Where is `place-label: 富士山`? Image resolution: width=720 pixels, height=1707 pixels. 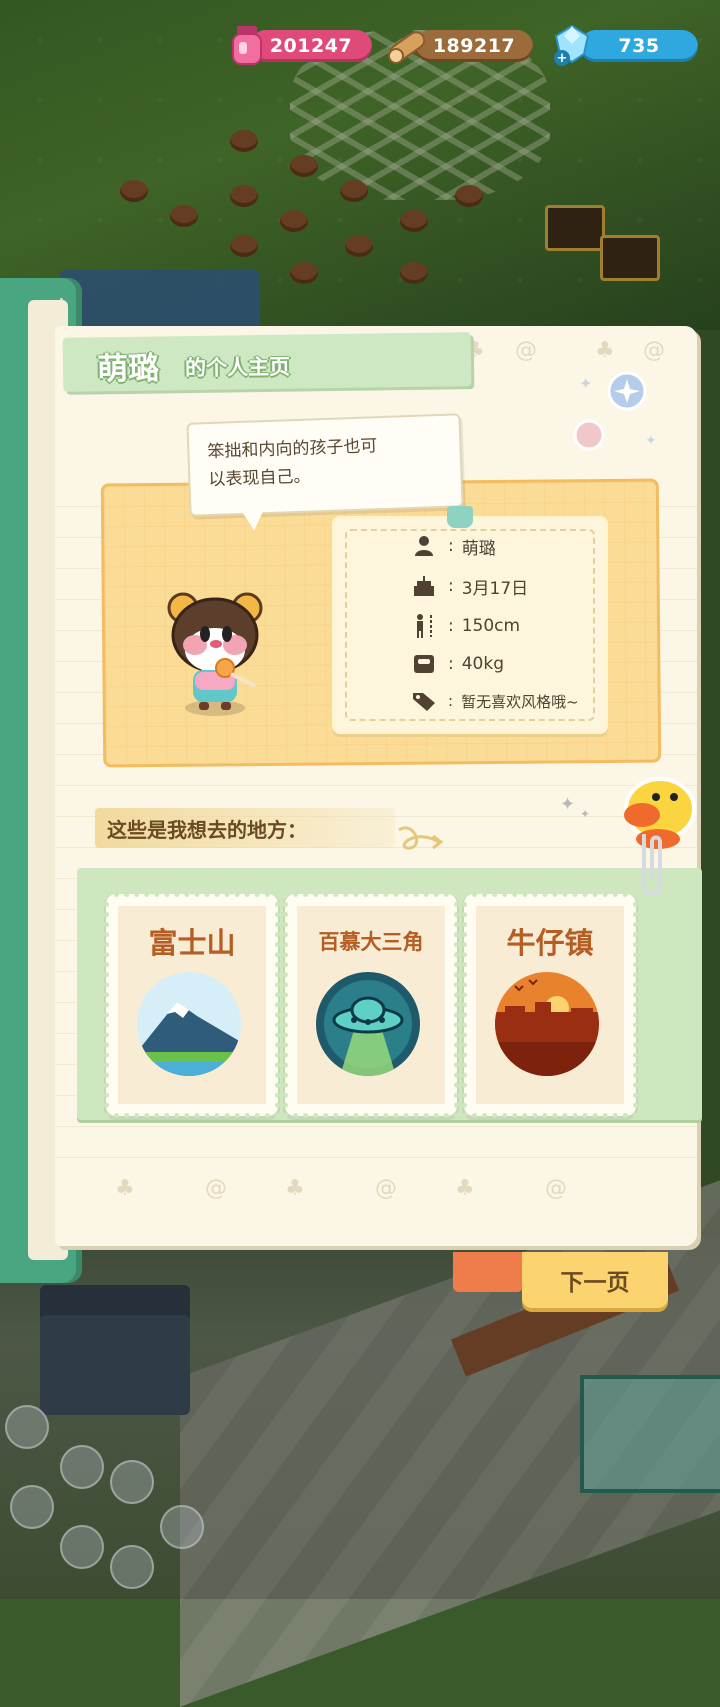 place-label: 富士山 is located at coordinates (192, 943).